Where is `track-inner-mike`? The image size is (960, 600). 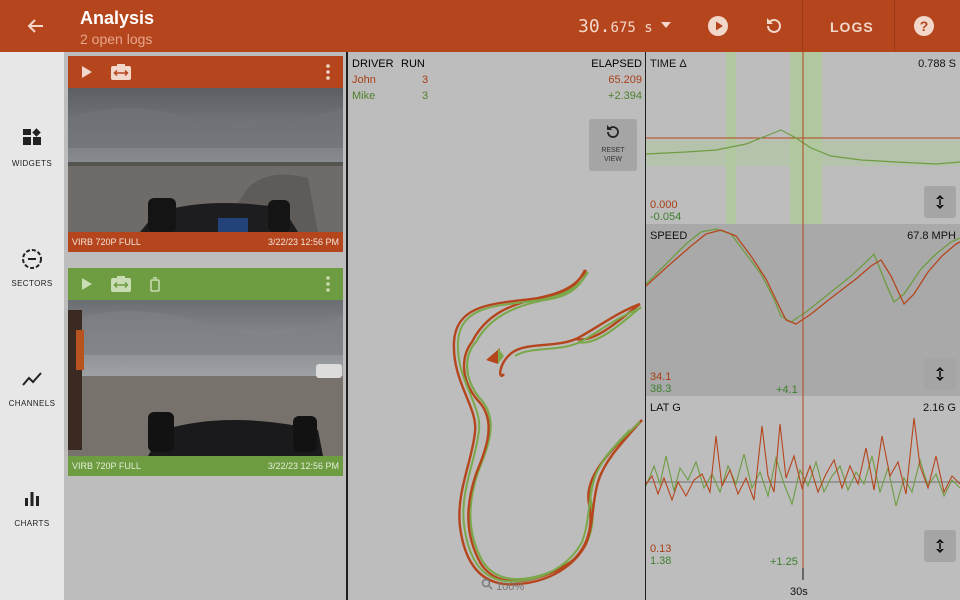 track-inner-mike is located at coordinates (578, 332).